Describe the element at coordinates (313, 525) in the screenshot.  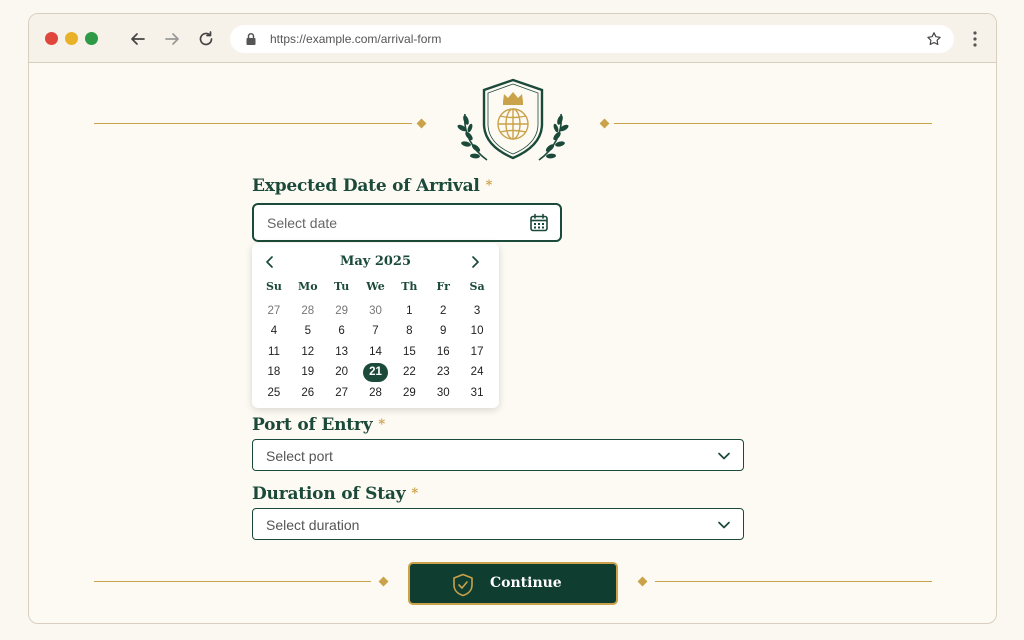
I see `duration-placeholder: Select duration` at that location.